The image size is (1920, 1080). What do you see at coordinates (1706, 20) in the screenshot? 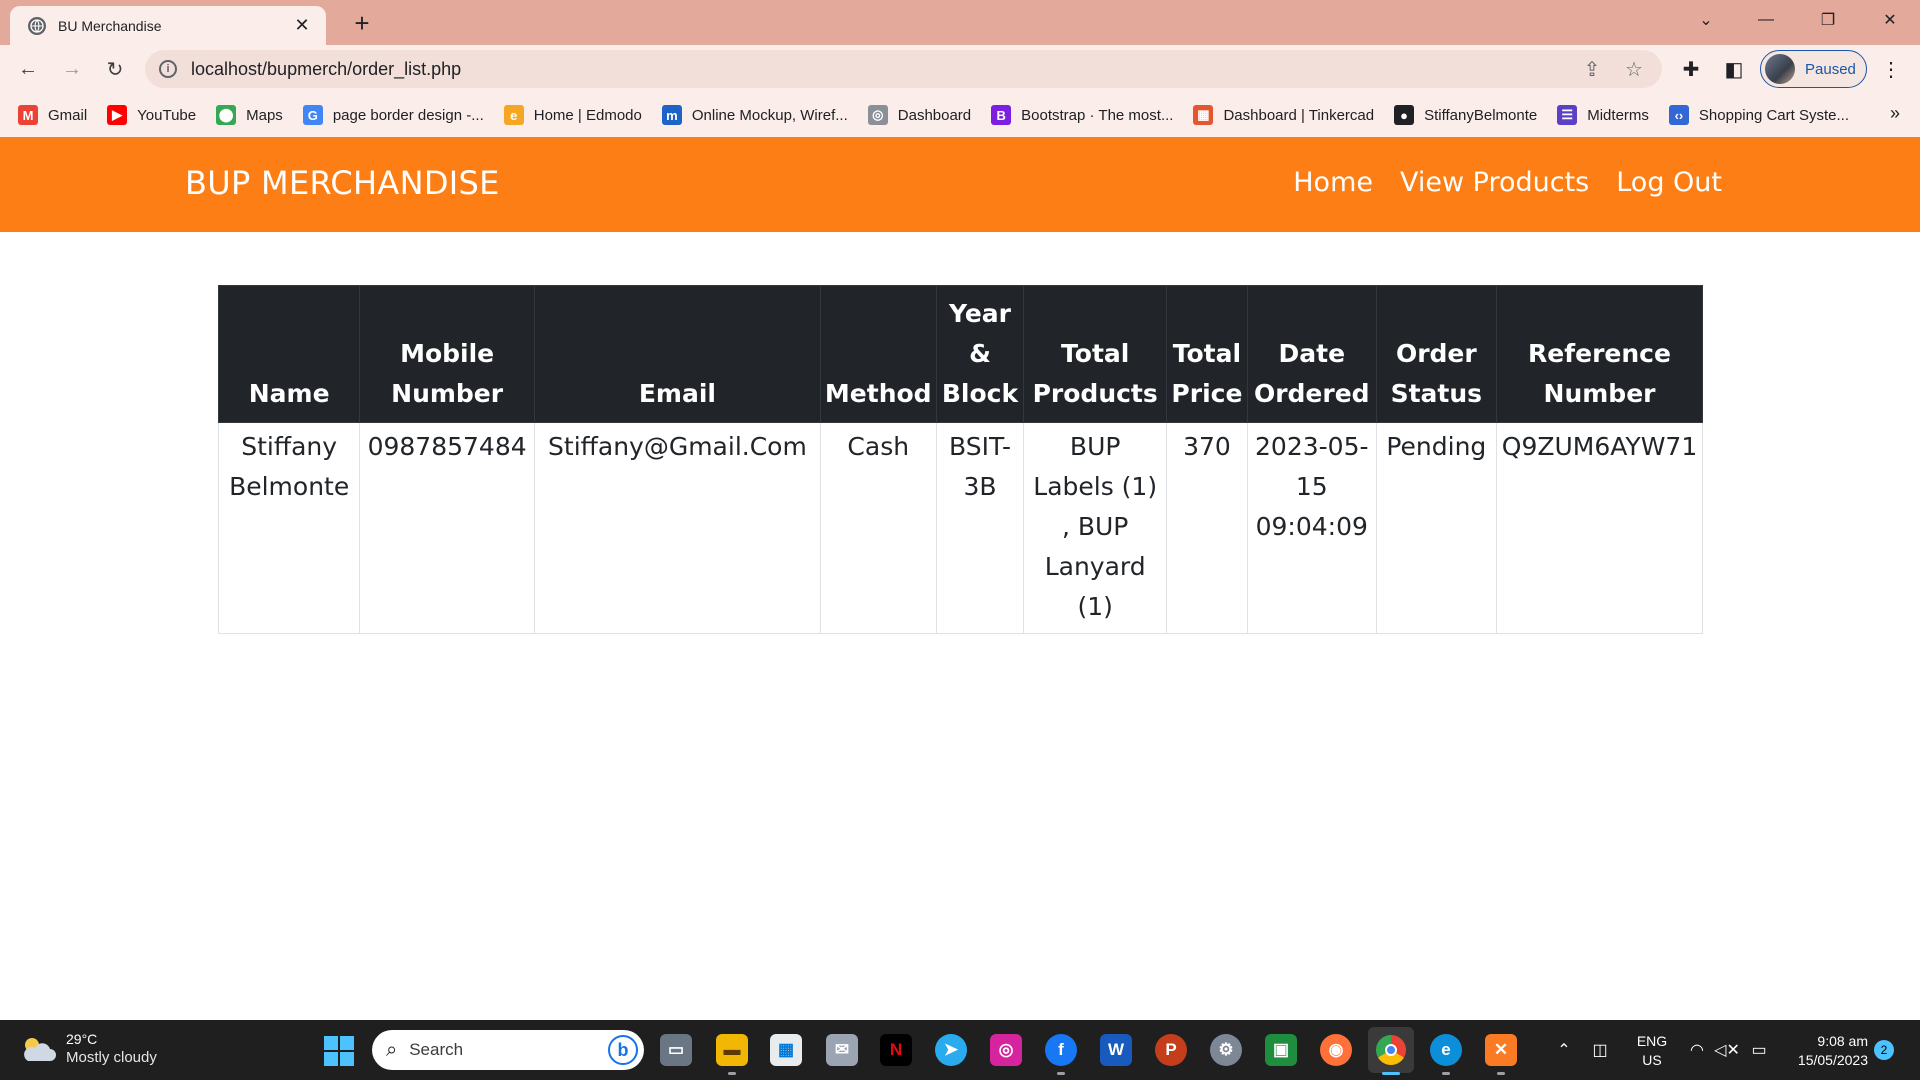
I see `tab-search-icon: ⌄` at bounding box center [1706, 20].